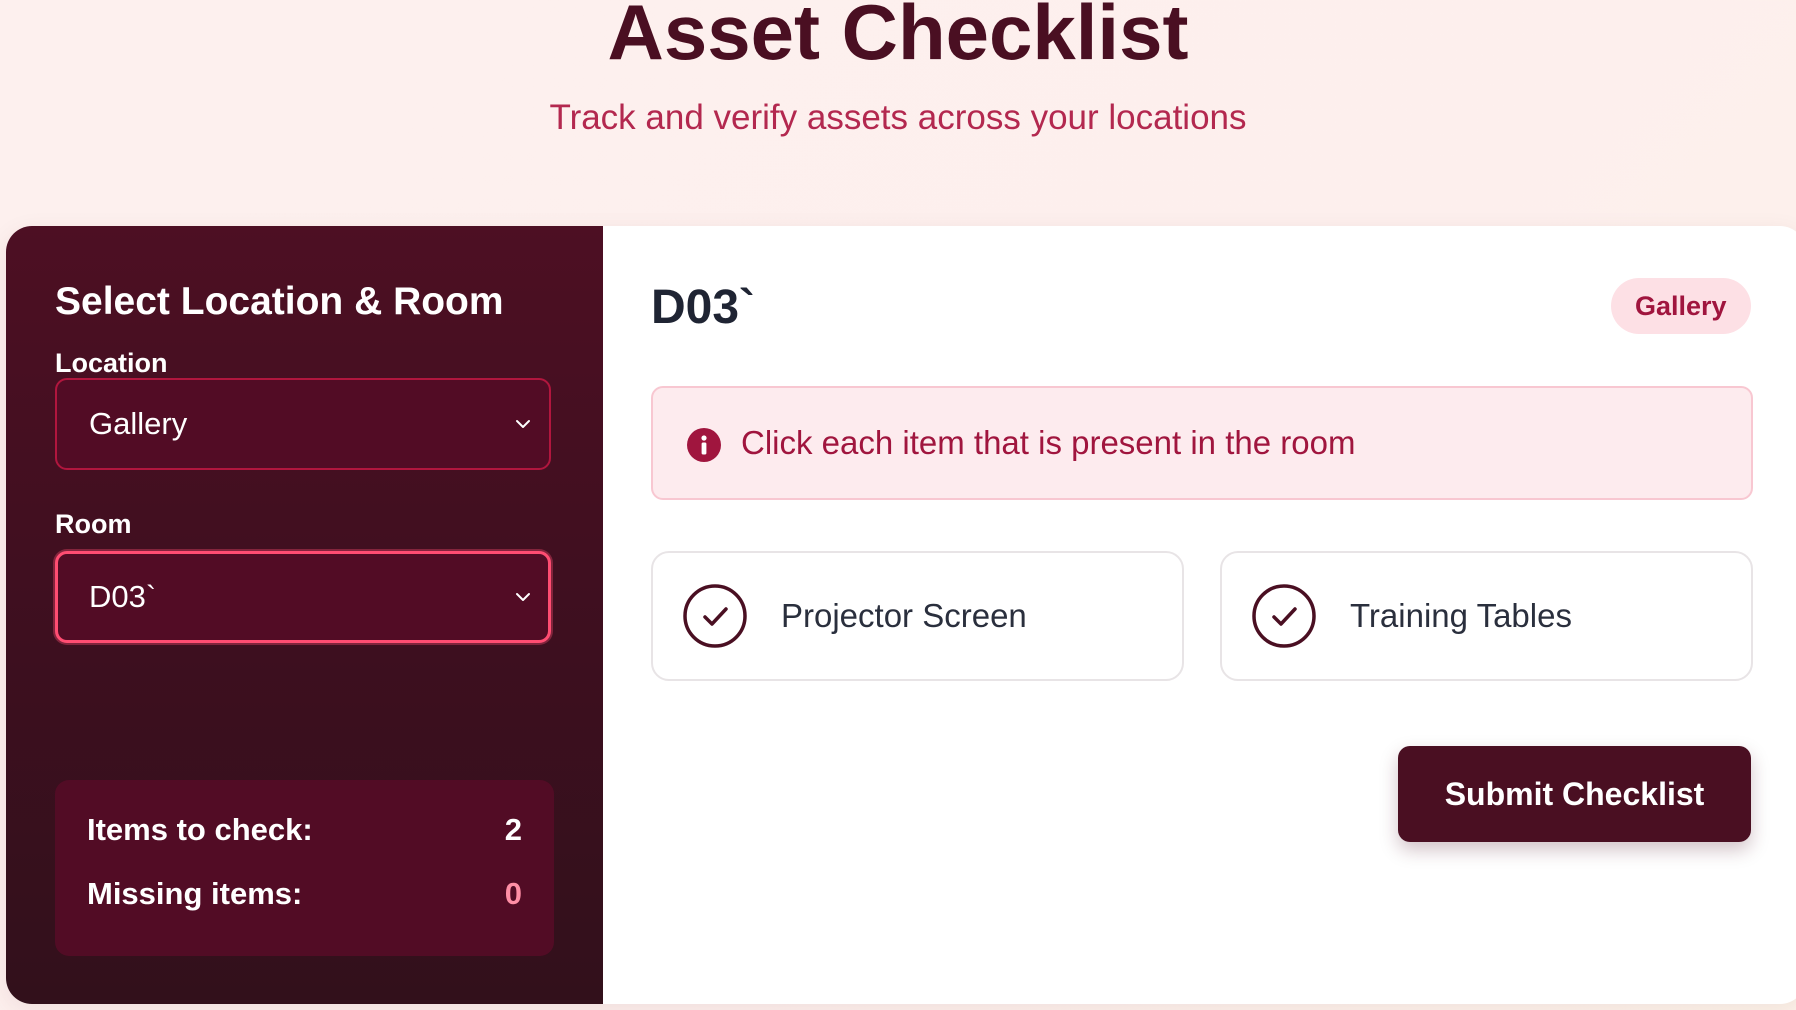  What do you see at coordinates (898, 38) in the screenshot?
I see `page-title: Asset Checklist` at bounding box center [898, 38].